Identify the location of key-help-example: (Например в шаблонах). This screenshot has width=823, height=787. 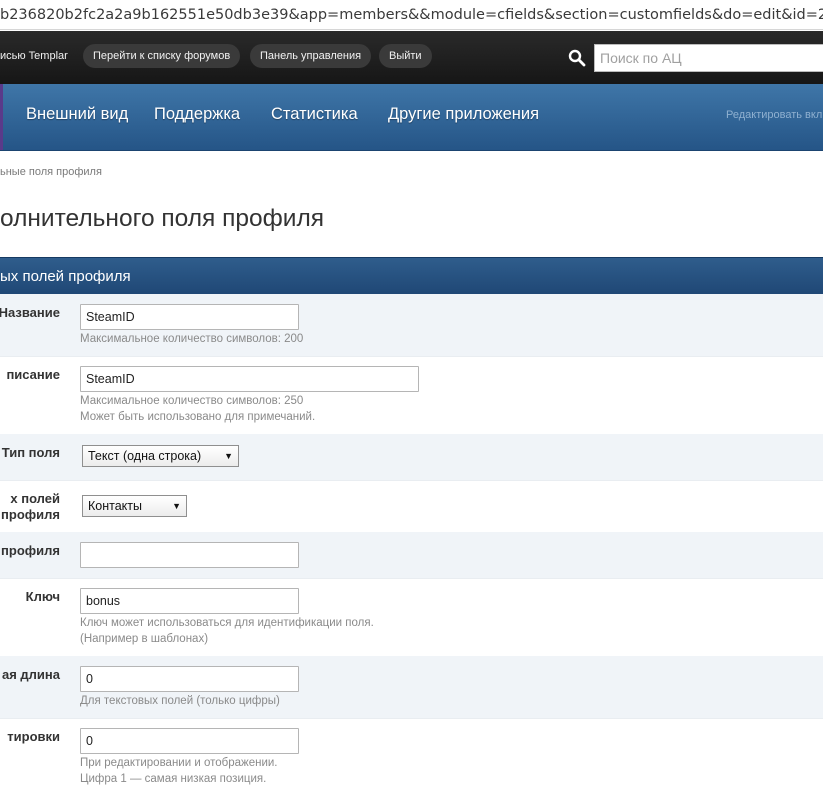
(144, 639).